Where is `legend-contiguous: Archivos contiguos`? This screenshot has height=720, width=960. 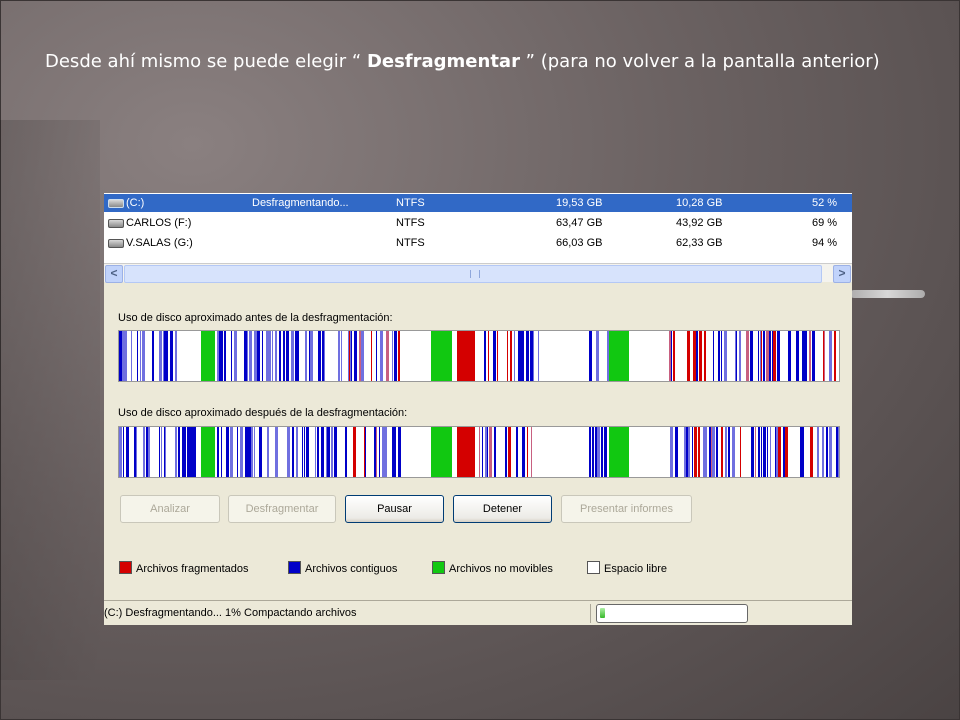 legend-contiguous: Archivos contiguos is located at coordinates (342, 568).